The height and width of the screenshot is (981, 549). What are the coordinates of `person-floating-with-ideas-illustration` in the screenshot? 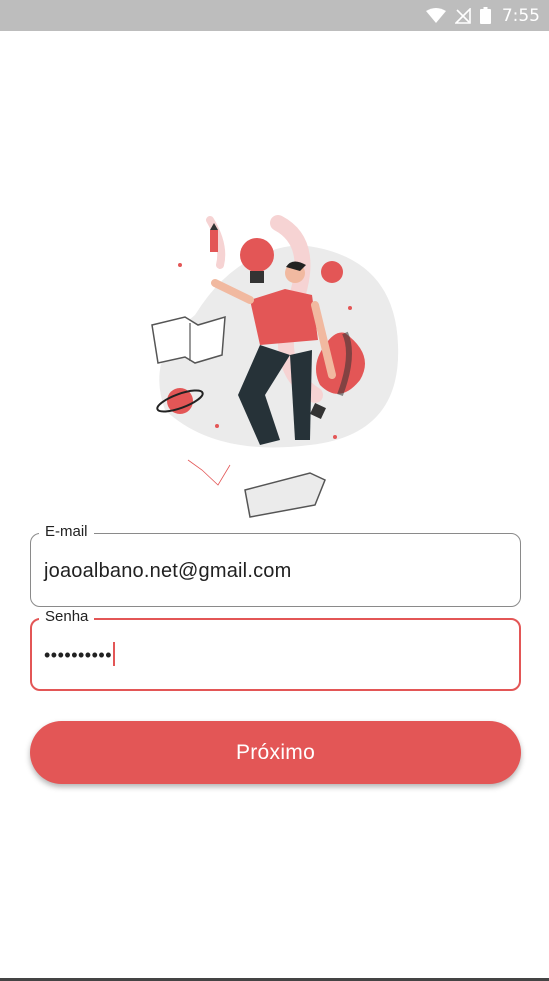 It's located at (275, 366).